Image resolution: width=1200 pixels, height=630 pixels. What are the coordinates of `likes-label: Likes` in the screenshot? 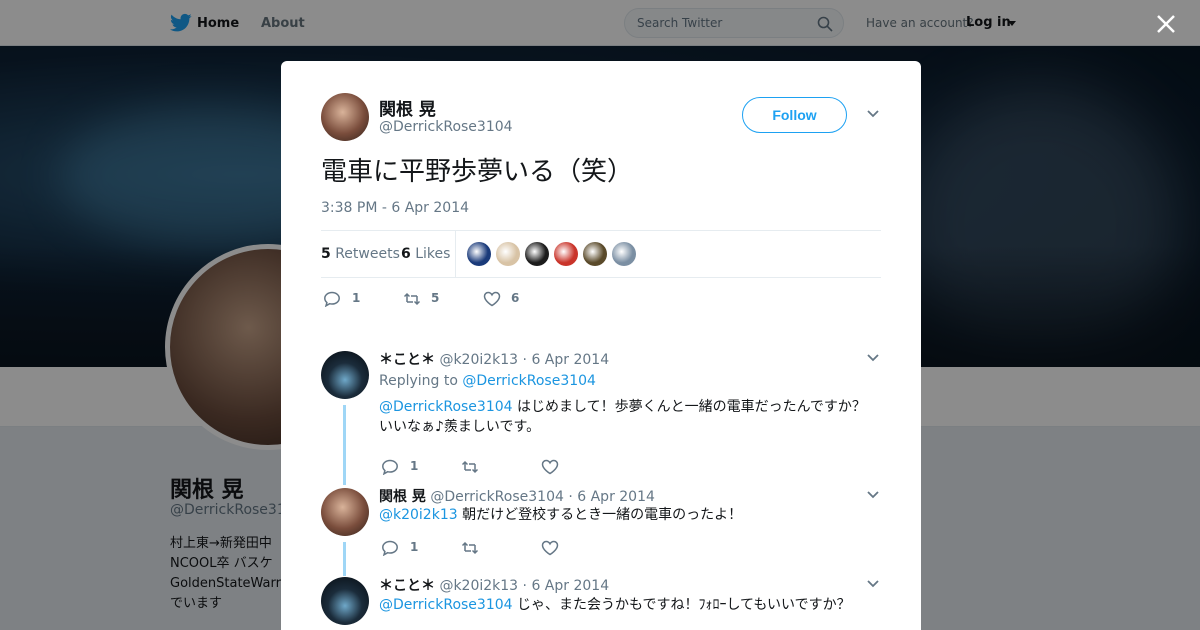 It's located at (433, 254).